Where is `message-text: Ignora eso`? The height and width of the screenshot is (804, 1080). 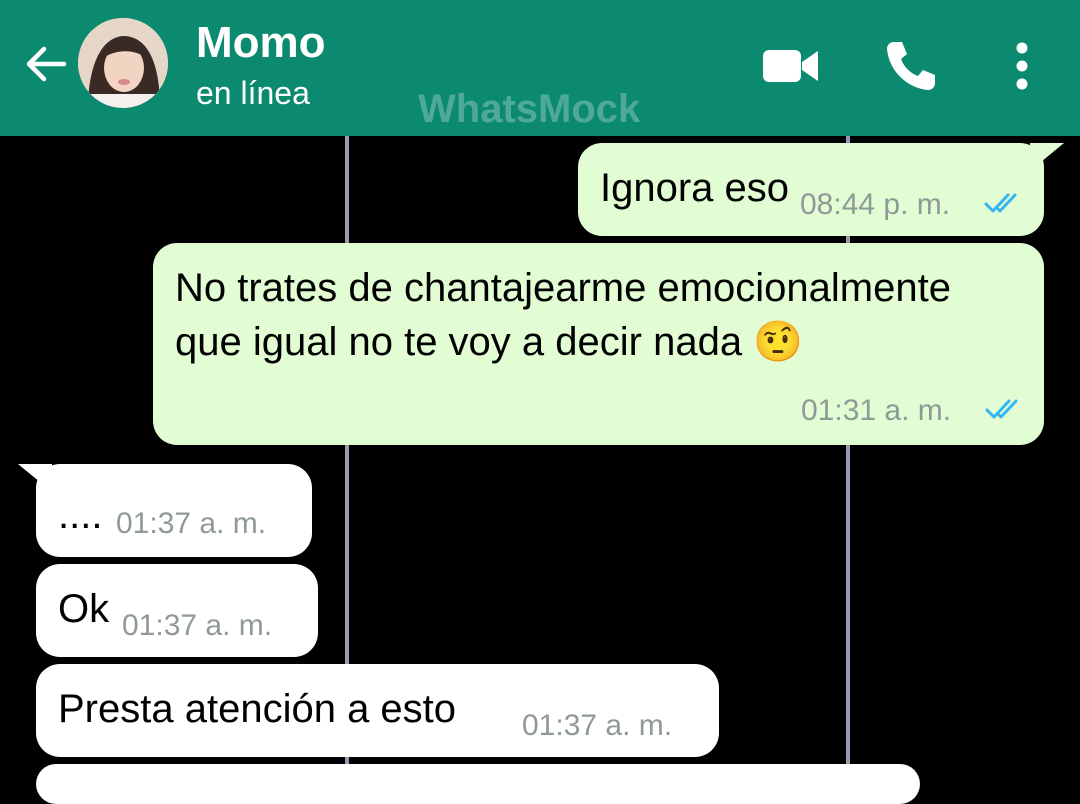 message-text: Ignora eso is located at coordinates (695, 188).